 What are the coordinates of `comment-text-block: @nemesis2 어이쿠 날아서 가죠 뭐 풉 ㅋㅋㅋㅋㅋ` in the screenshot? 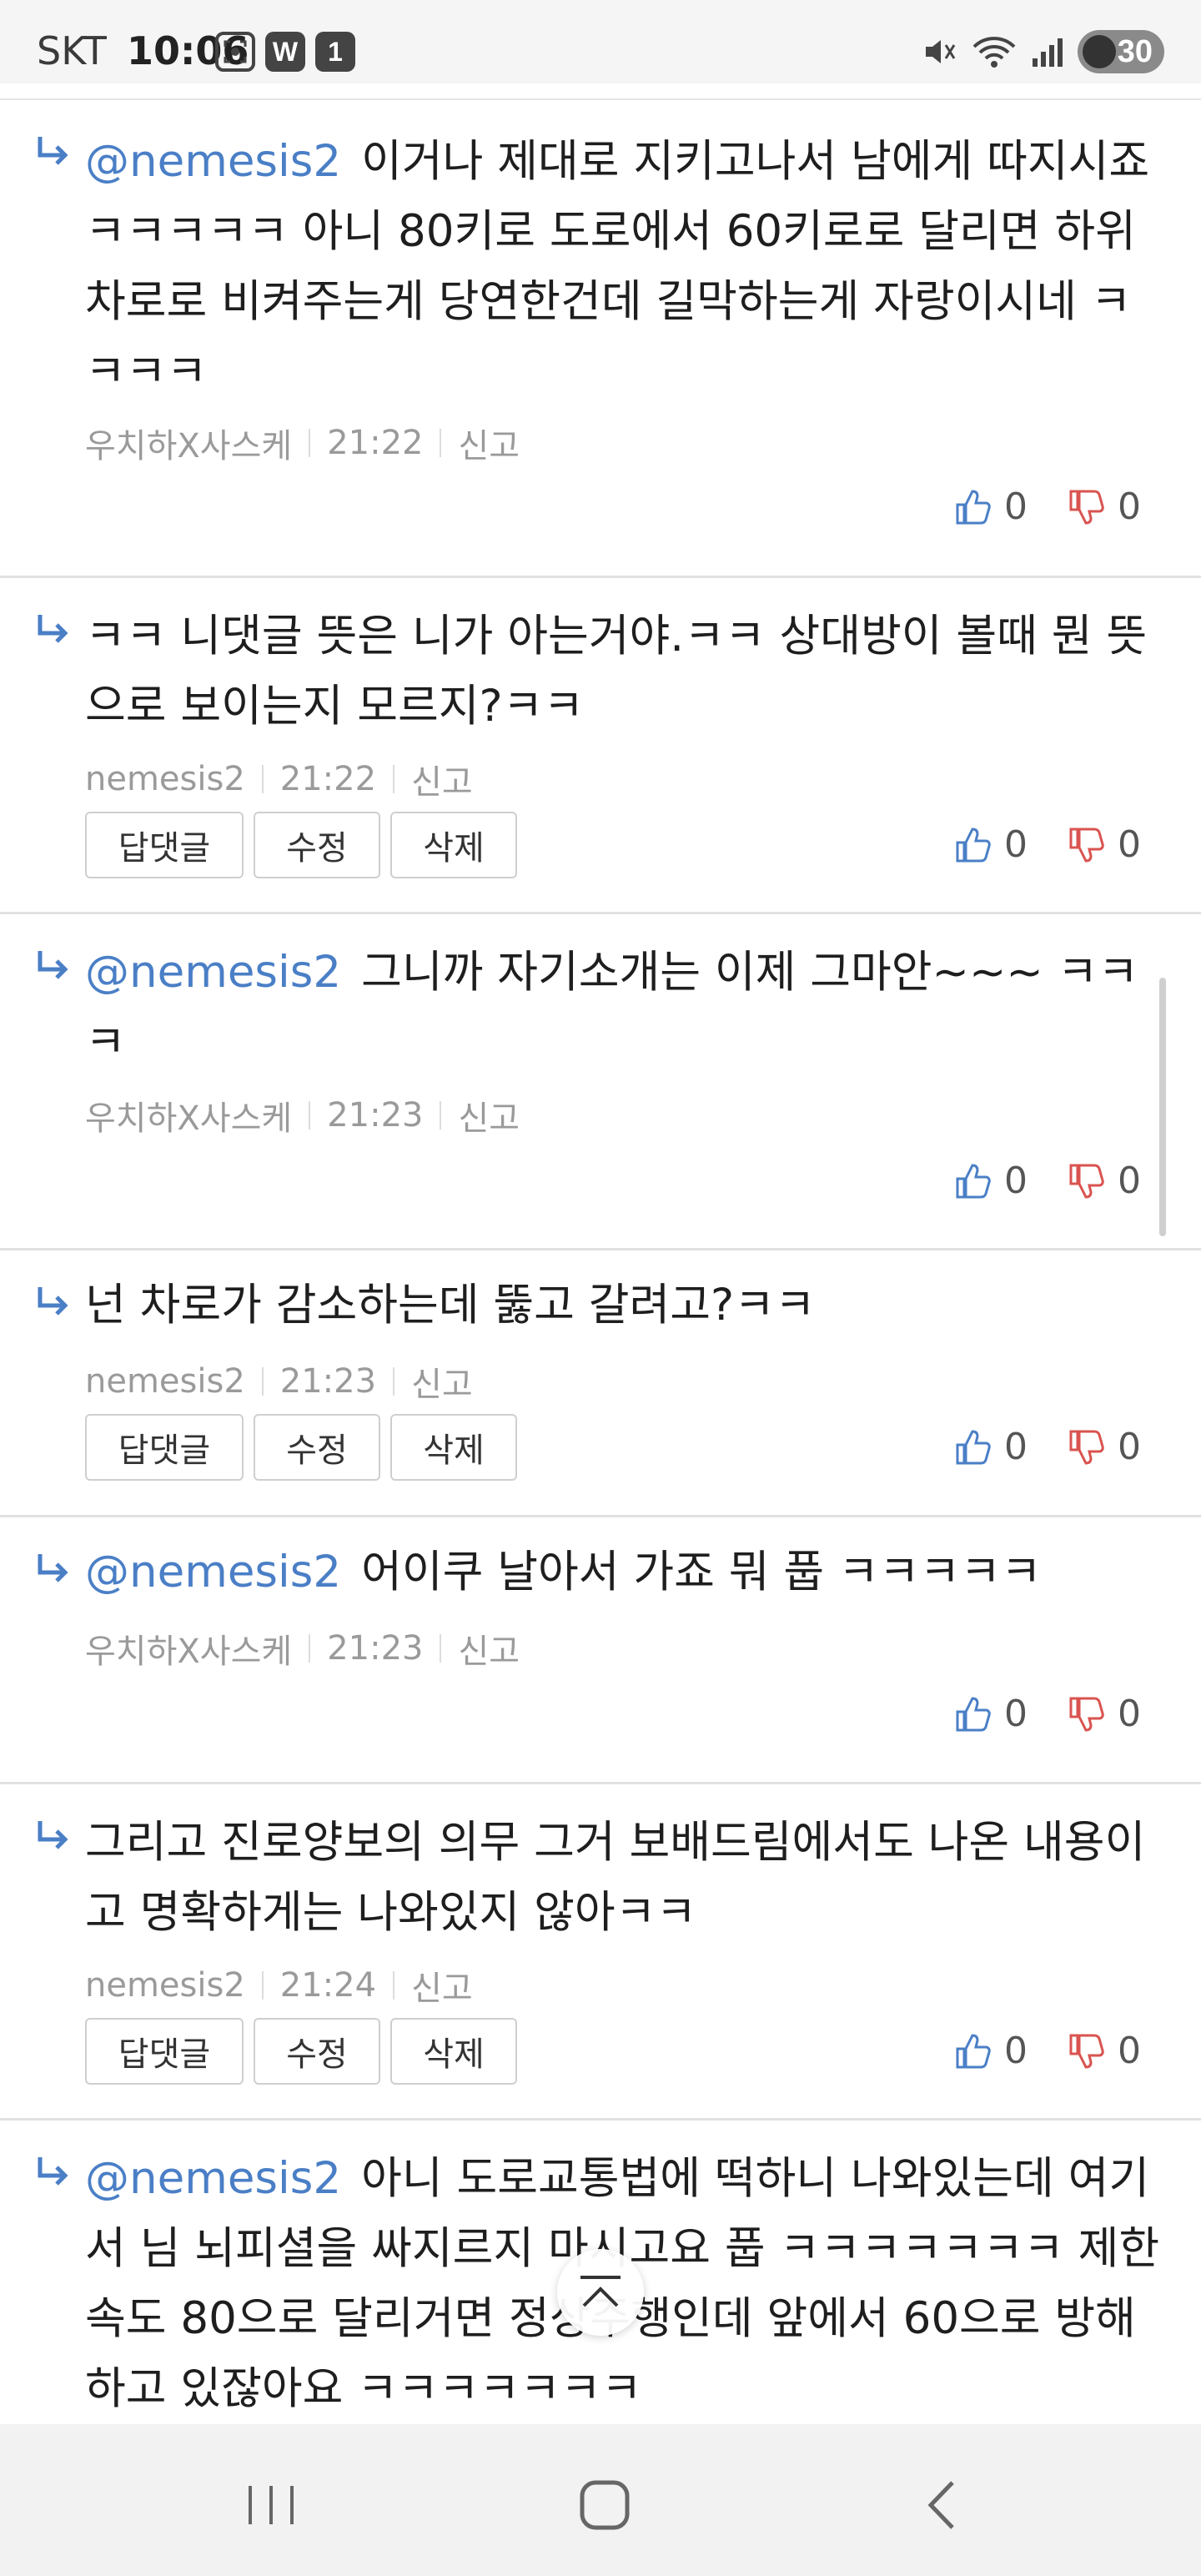 It's located at (623, 1572).